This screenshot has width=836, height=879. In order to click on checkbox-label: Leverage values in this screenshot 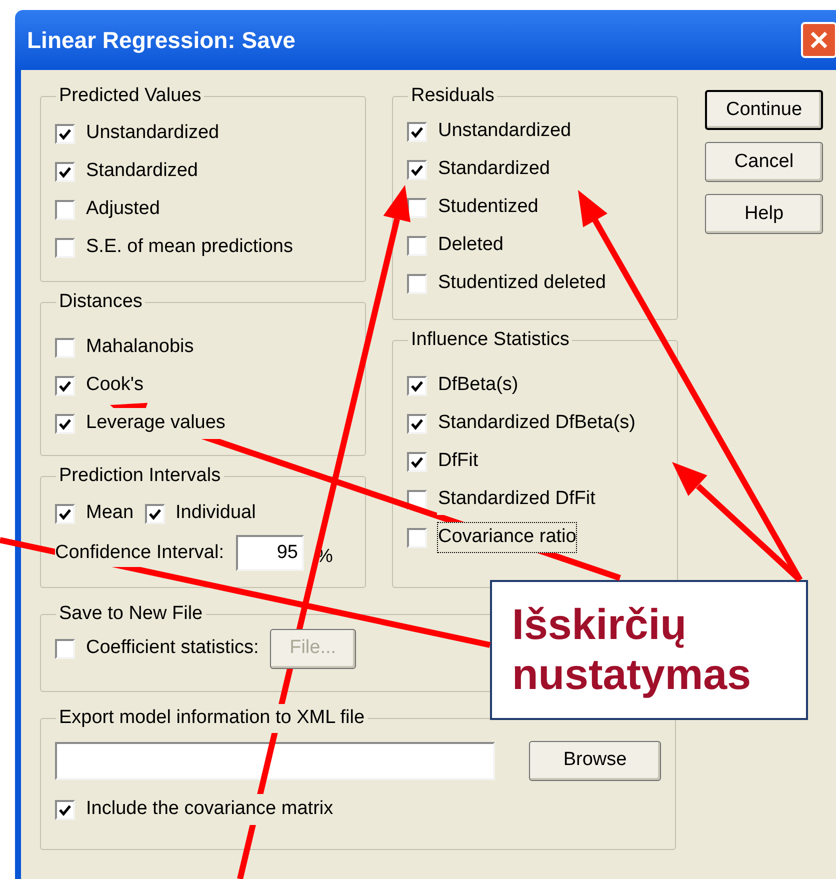, I will do `click(155, 423)`.